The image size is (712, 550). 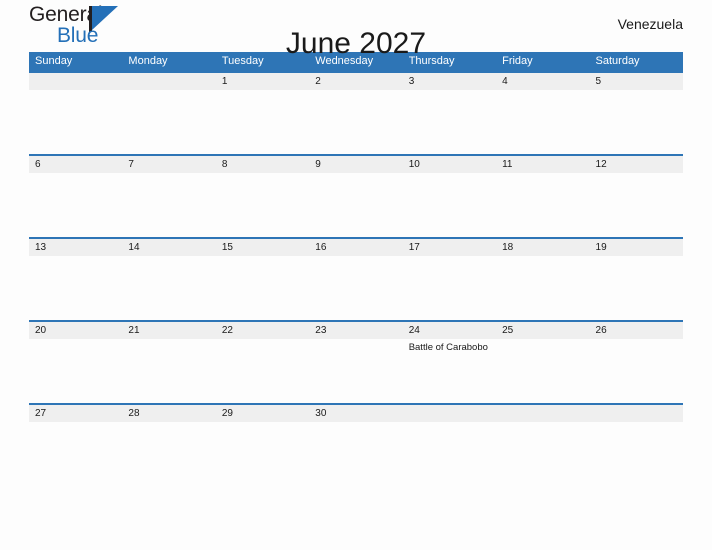 What do you see at coordinates (75, 413) in the screenshot?
I see `day-number: 27` at bounding box center [75, 413].